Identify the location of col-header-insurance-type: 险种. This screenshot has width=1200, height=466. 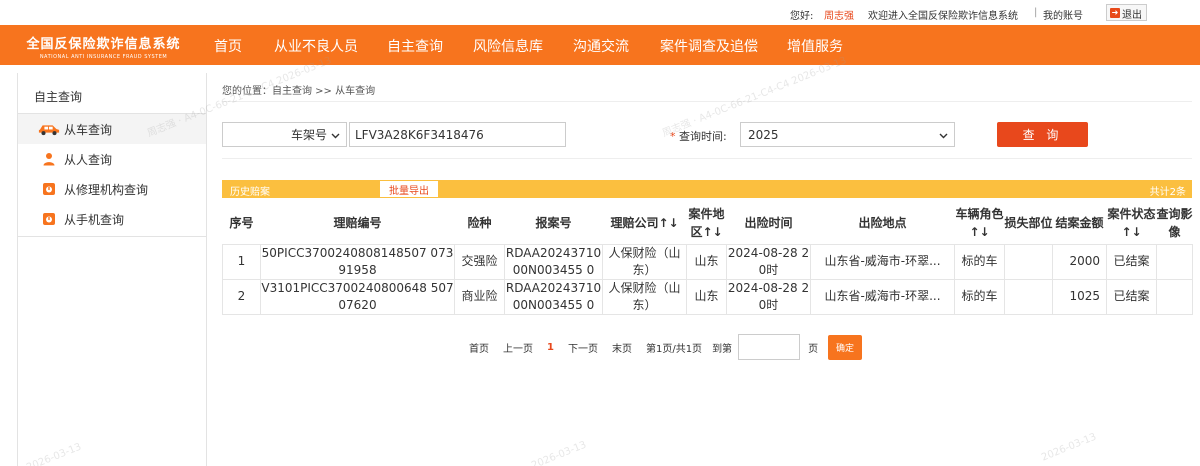
(479, 224).